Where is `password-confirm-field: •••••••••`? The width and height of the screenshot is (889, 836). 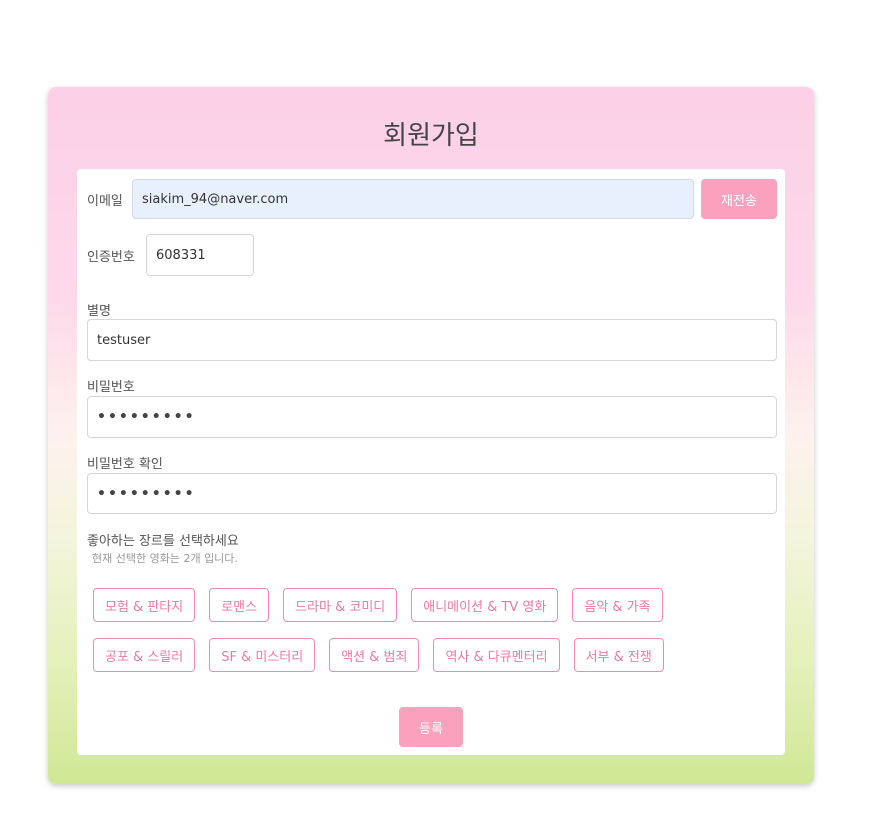 password-confirm-field: ••••••••• is located at coordinates (432, 493).